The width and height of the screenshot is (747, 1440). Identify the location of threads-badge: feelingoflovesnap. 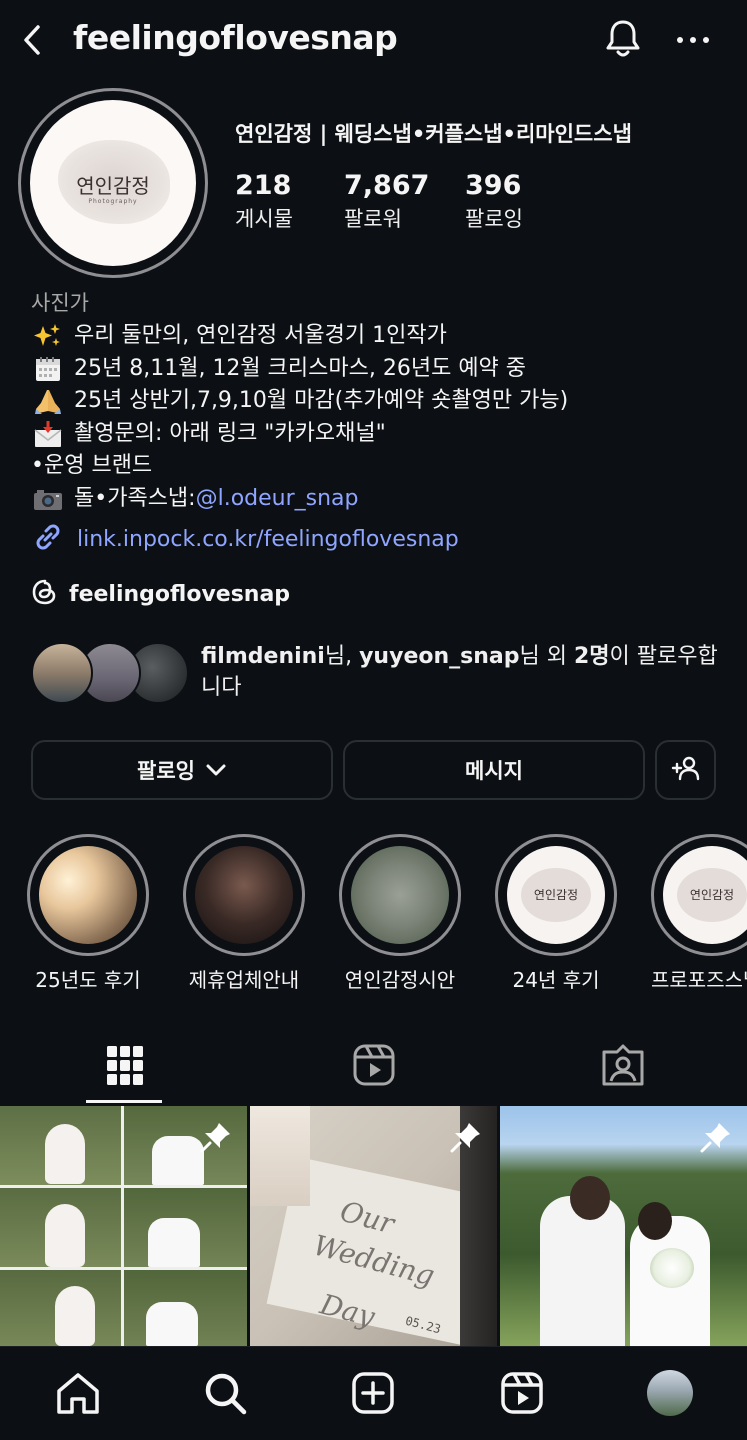
(160, 594).